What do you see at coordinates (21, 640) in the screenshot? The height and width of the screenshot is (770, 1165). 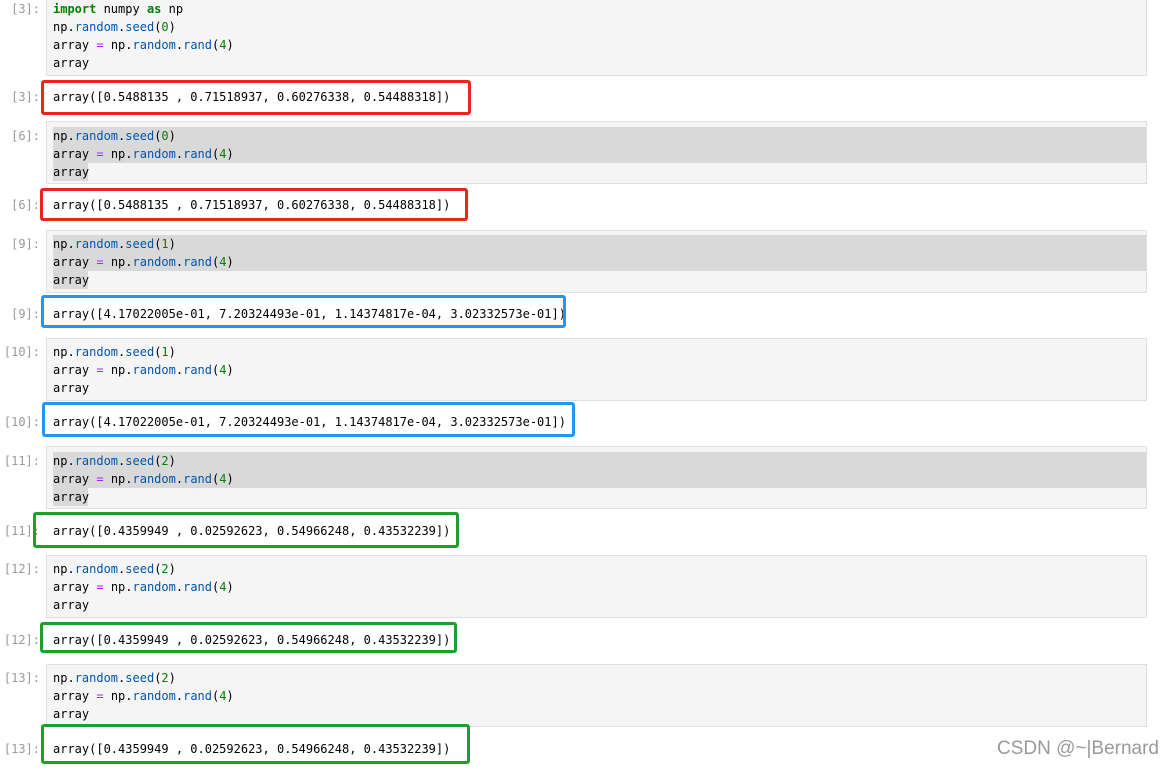 I see `output-prompt: [12]:` at bounding box center [21, 640].